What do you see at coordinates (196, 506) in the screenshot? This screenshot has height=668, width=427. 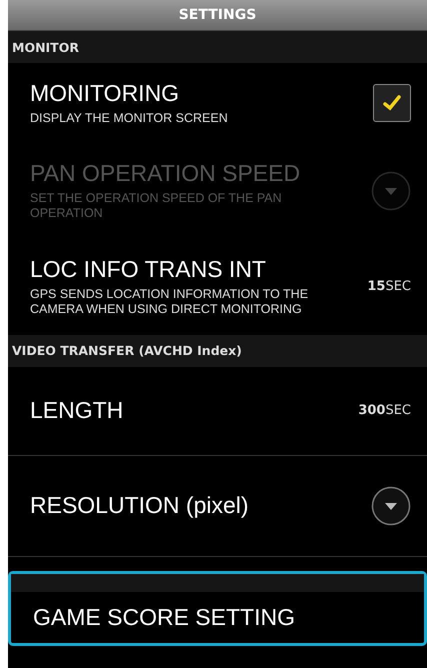 I see `setting-title: RESOLUTION (pixel)` at bounding box center [196, 506].